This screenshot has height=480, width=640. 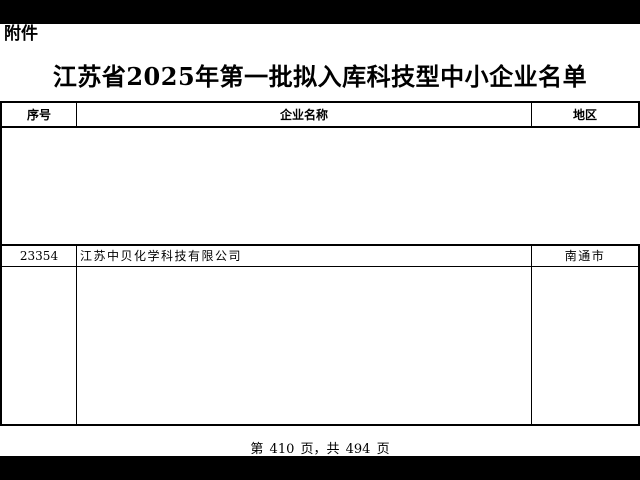 What do you see at coordinates (320, 102) in the screenshot?
I see `table-top-border` at bounding box center [320, 102].